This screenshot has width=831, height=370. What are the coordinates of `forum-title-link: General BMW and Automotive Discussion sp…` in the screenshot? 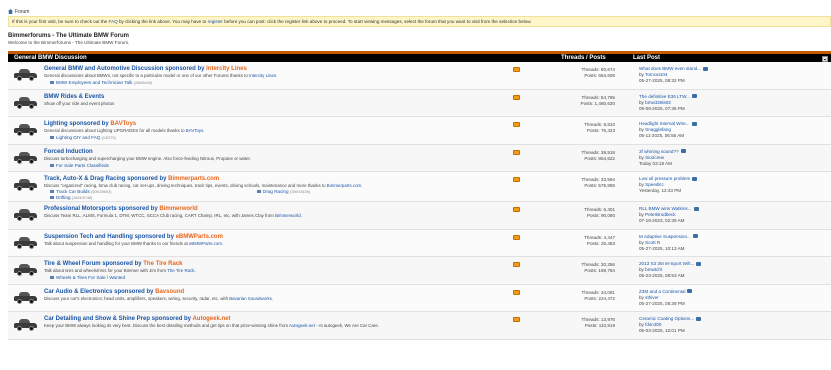 It's located at (145, 69).